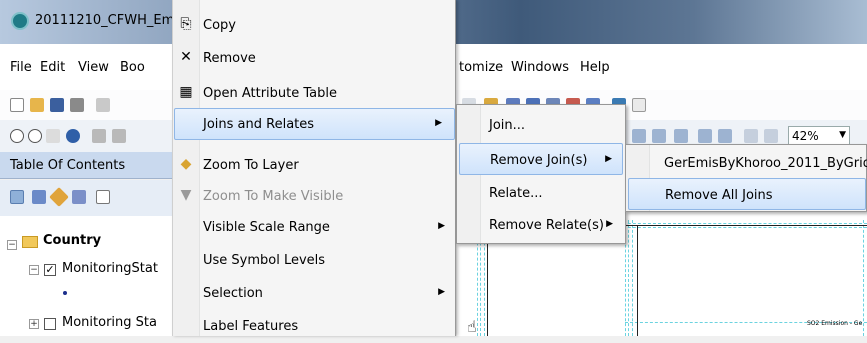 Image resolution: width=867 pixels, height=343 pixels. What do you see at coordinates (842, 135) in the screenshot?
I see `chevron-down-icon: ▼` at bounding box center [842, 135].